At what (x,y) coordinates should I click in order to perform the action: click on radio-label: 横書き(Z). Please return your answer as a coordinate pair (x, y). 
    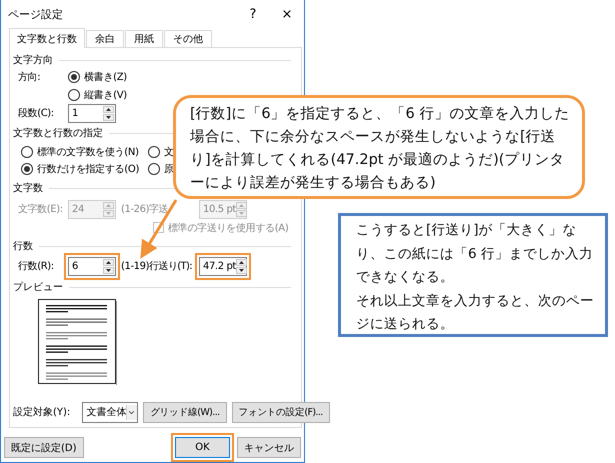
    Looking at the image, I should click on (105, 77).